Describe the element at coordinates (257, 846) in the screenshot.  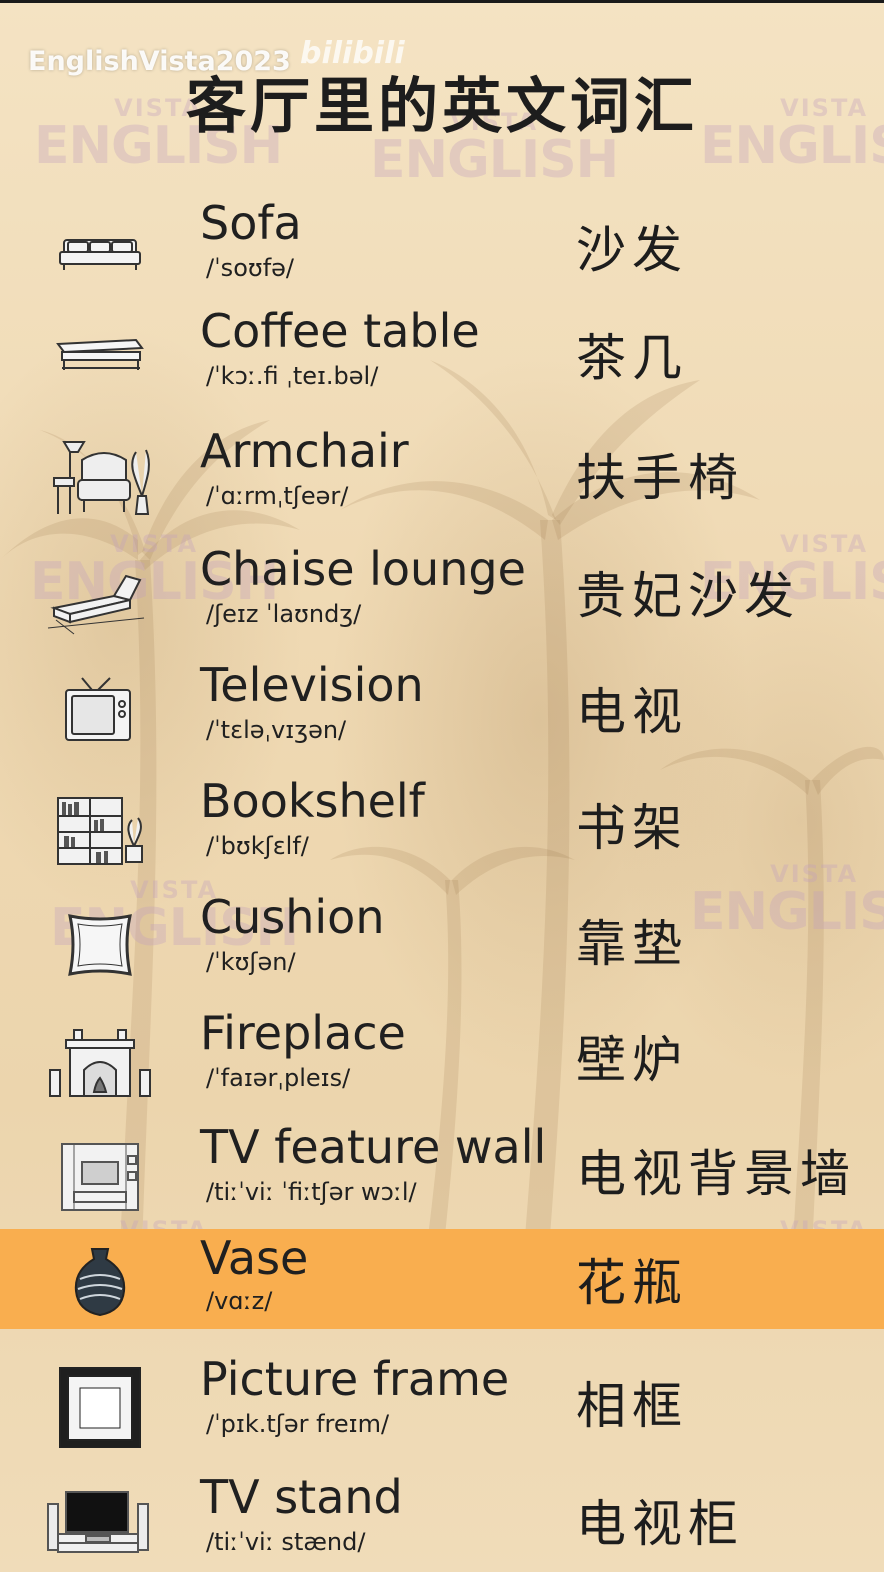
I see `vocab-ipa: /ˈbʊkʃɛlf/` at that location.